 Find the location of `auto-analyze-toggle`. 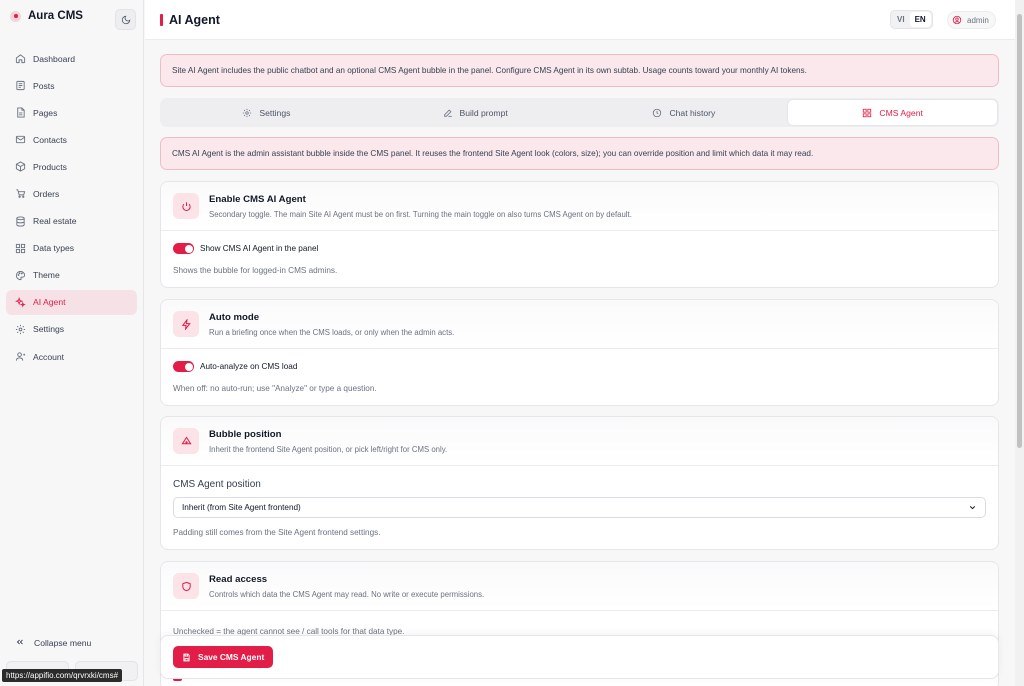

auto-analyze-toggle is located at coordinates (183, 366).